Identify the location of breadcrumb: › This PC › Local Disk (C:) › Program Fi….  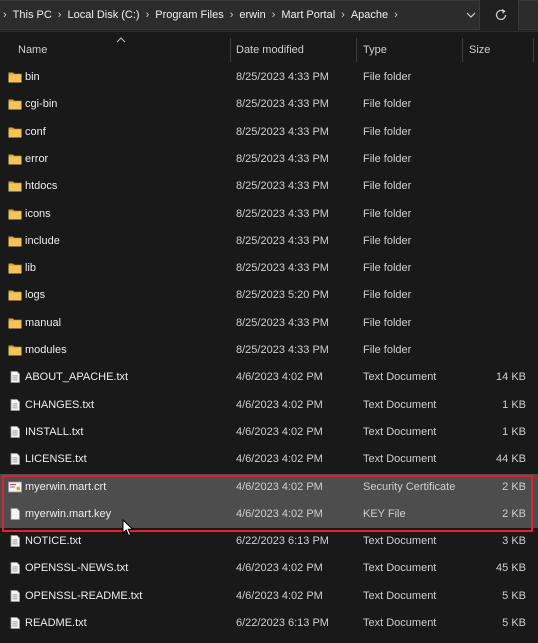
(240, 15).